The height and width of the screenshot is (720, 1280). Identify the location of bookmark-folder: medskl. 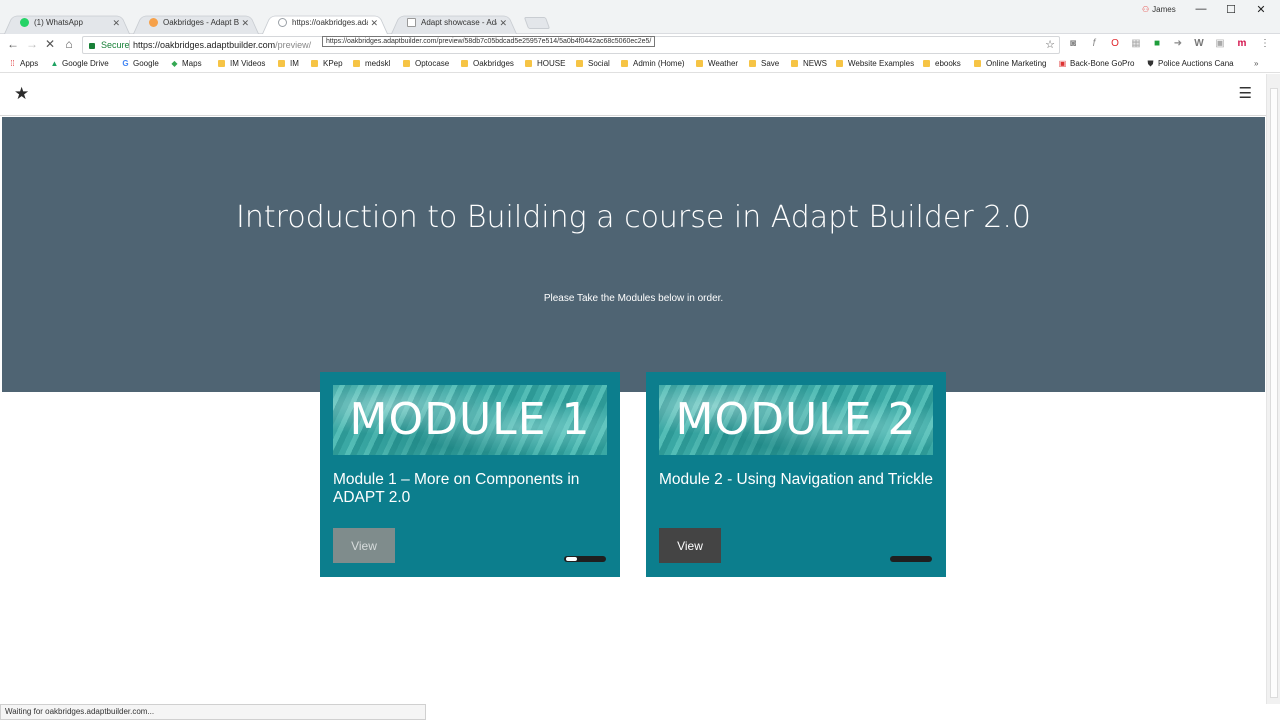
(371, 63).